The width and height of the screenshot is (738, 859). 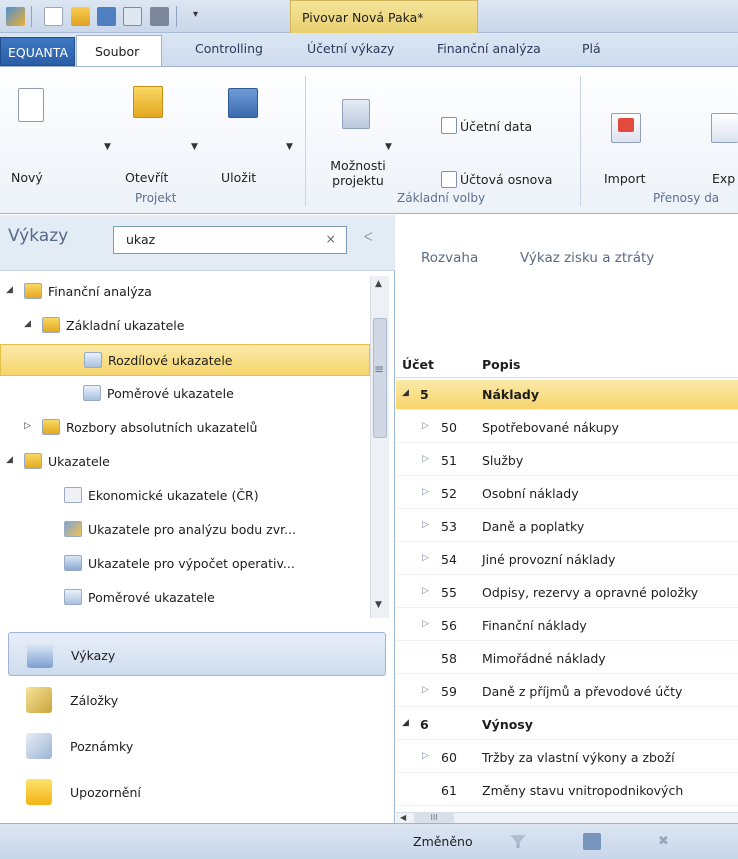 What do you see at coordinates (567, 494) in the screenshot?
I see `table-row: ▷ 52 Osobní náklady` at bounding box center [567, 494].